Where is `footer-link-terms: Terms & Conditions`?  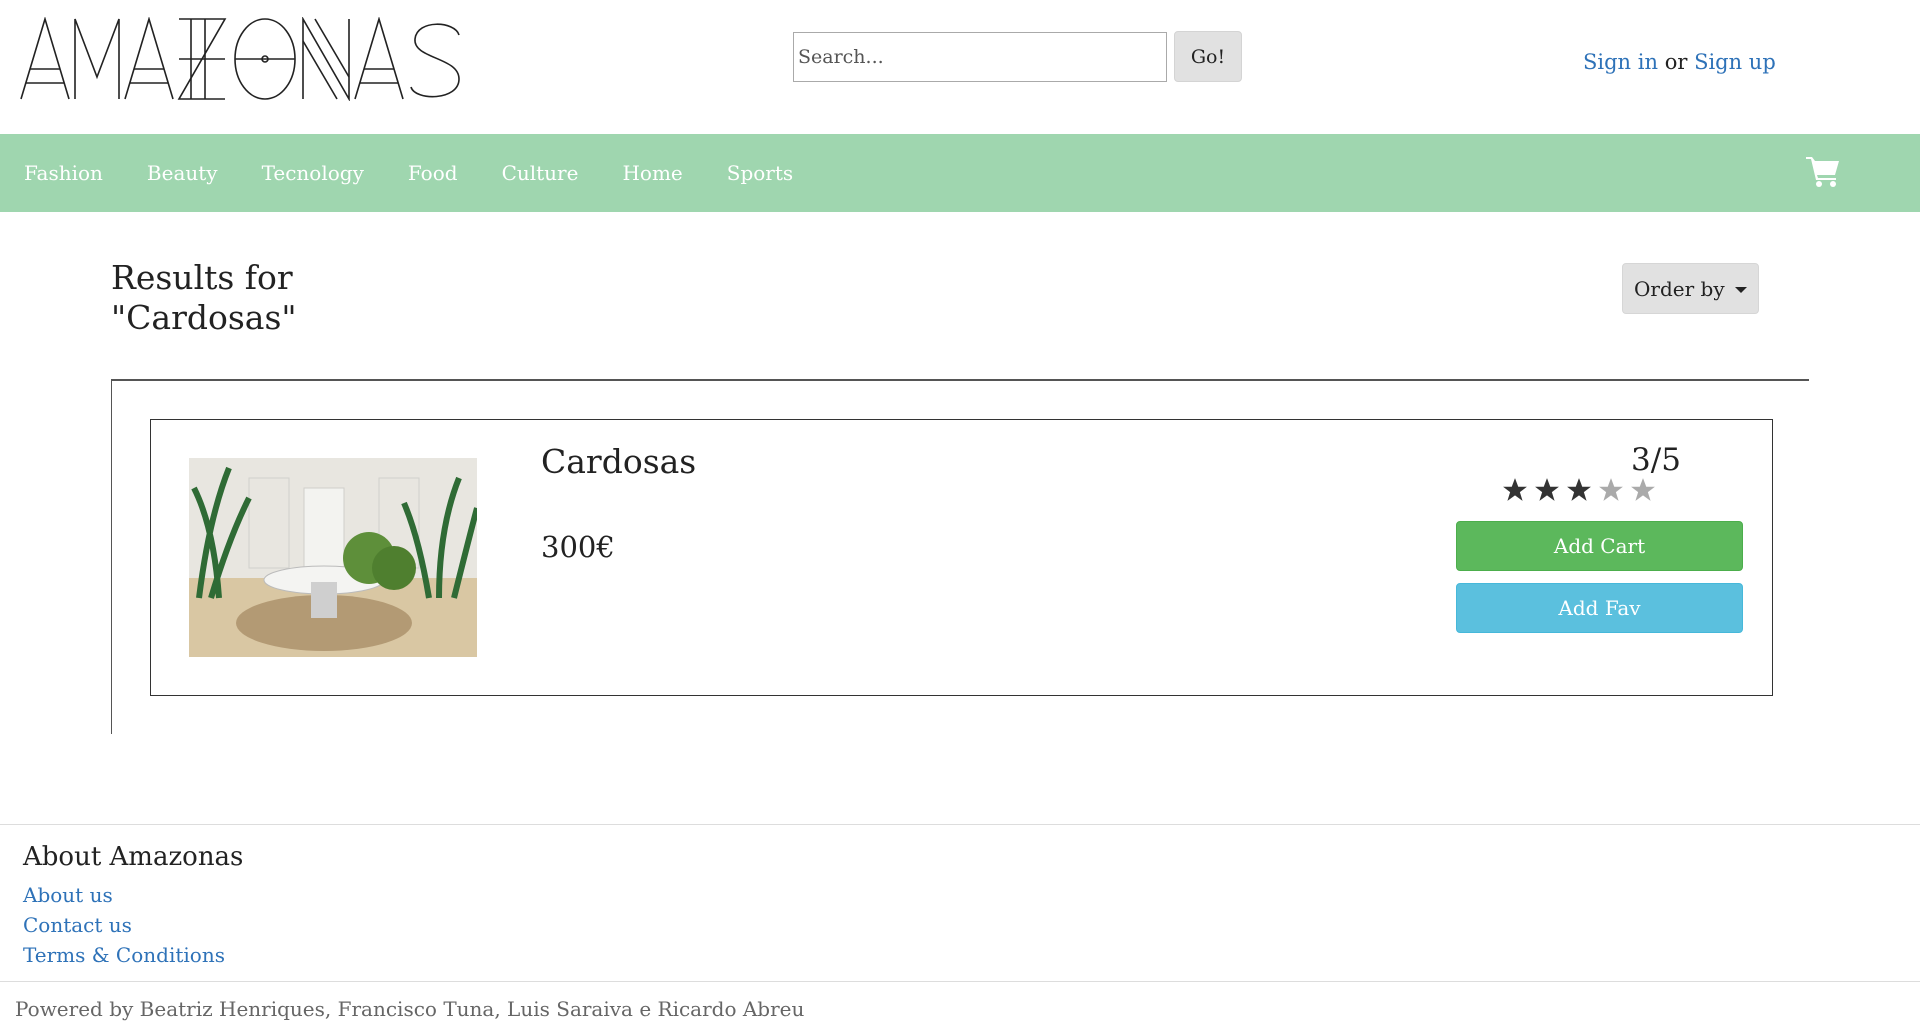
footer-link-terms: Terms & Conditions is located at coordinates (124, 955).